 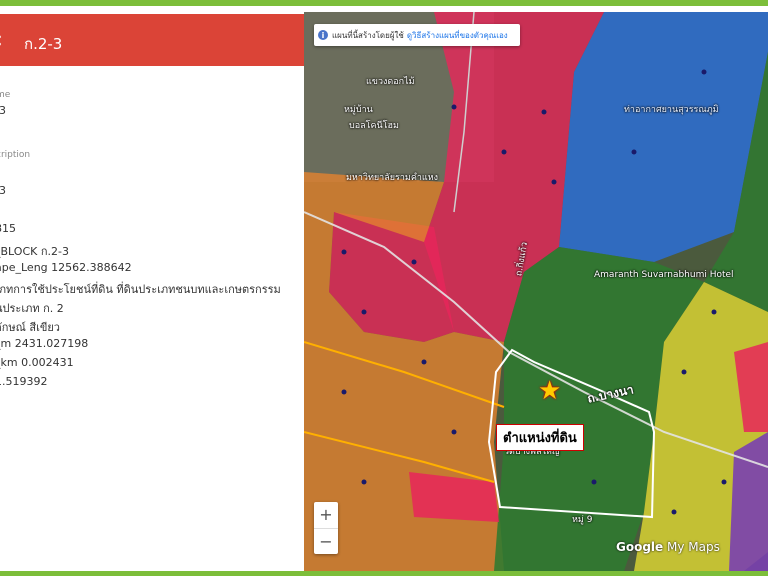 I want to click on field-value-area-m: _m 2431.027198, so click(x=44, y=343).